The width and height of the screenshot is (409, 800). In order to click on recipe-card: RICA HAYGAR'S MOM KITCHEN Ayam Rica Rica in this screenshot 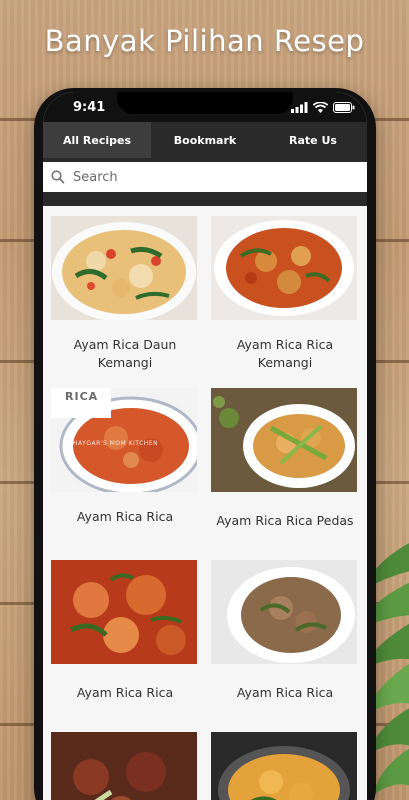, I will do `click(125, 474)`.